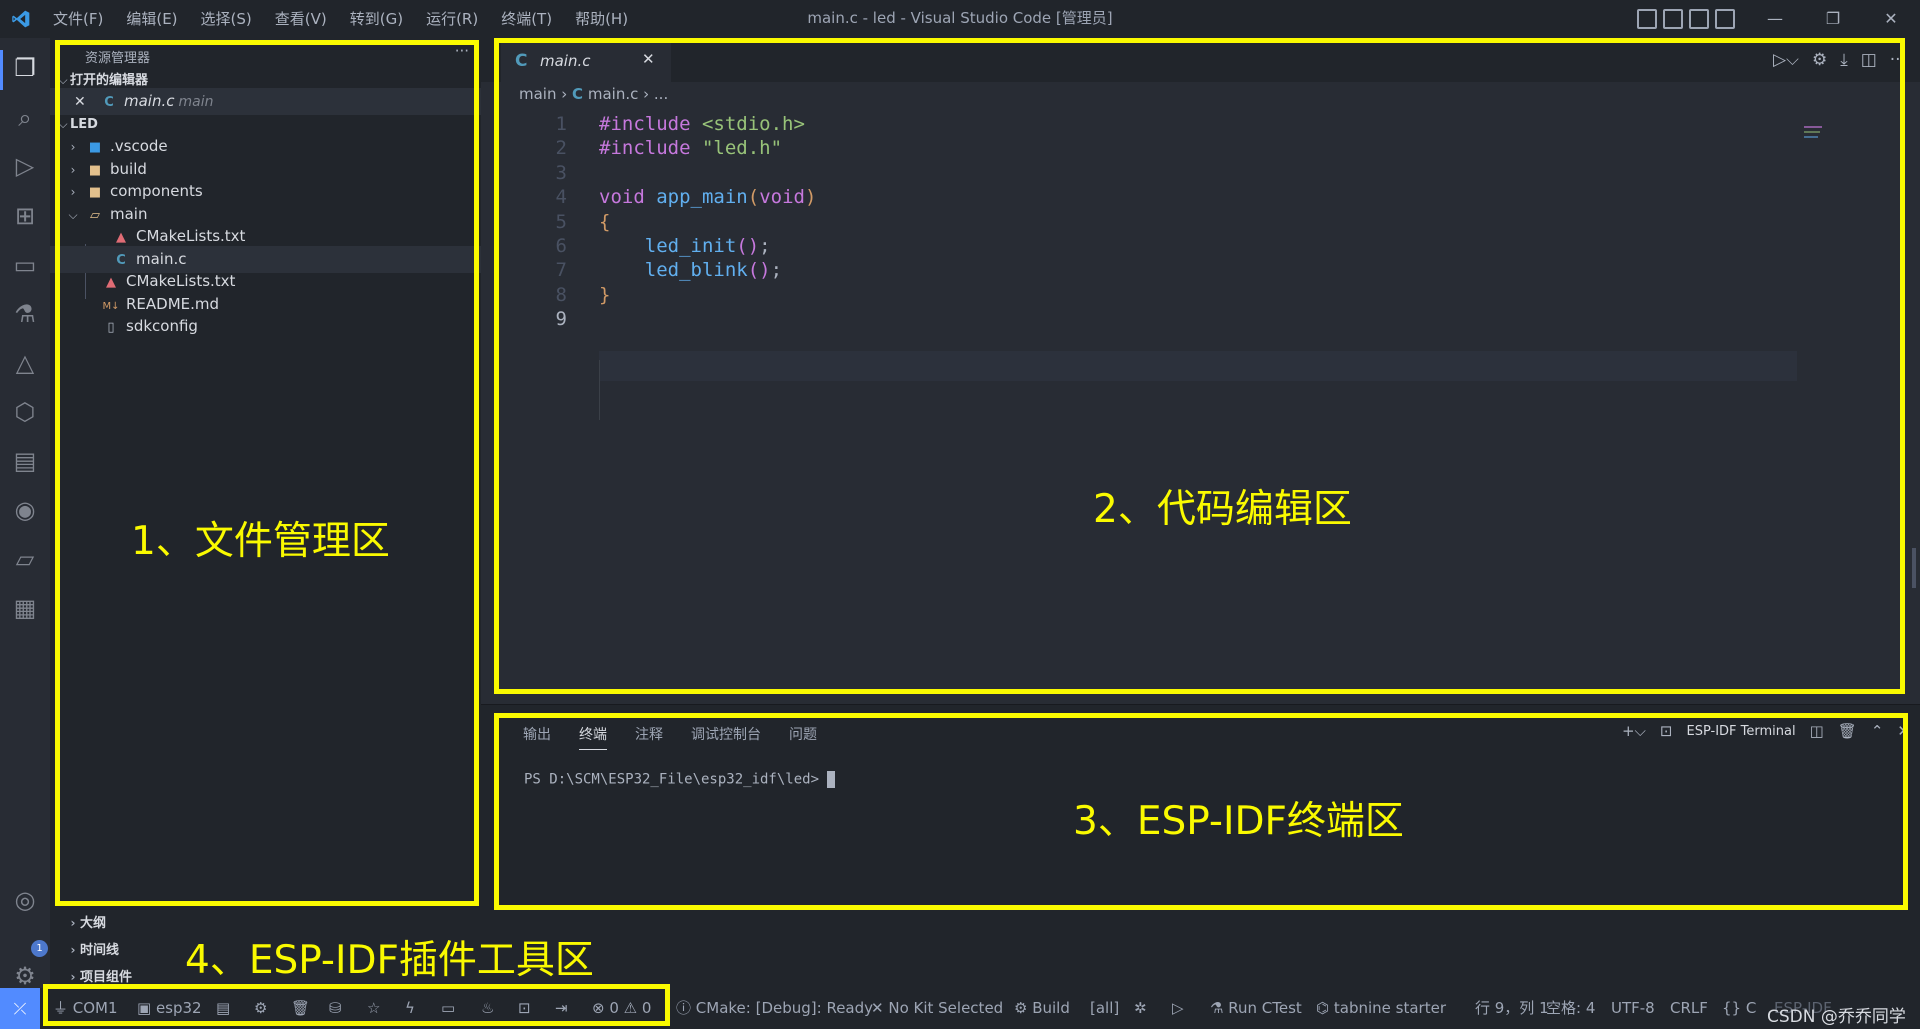  I want to click on toggle-secondary-sidebar-icon, so click(1699, 19).